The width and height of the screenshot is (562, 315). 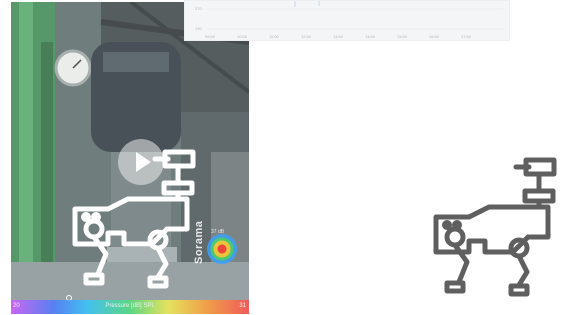 I want to click on x-tick-label: 10:00, so click(x=242, y=36).